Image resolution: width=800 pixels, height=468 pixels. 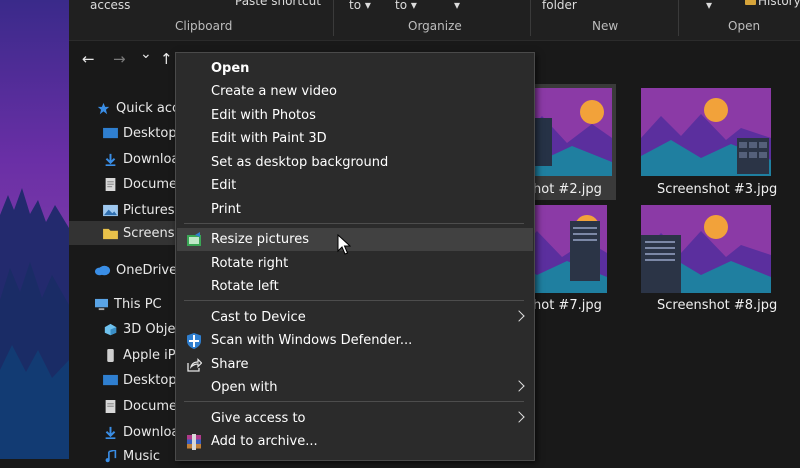 I want to click on menu-item-open-with: Open with, so click(x=355, y=387).